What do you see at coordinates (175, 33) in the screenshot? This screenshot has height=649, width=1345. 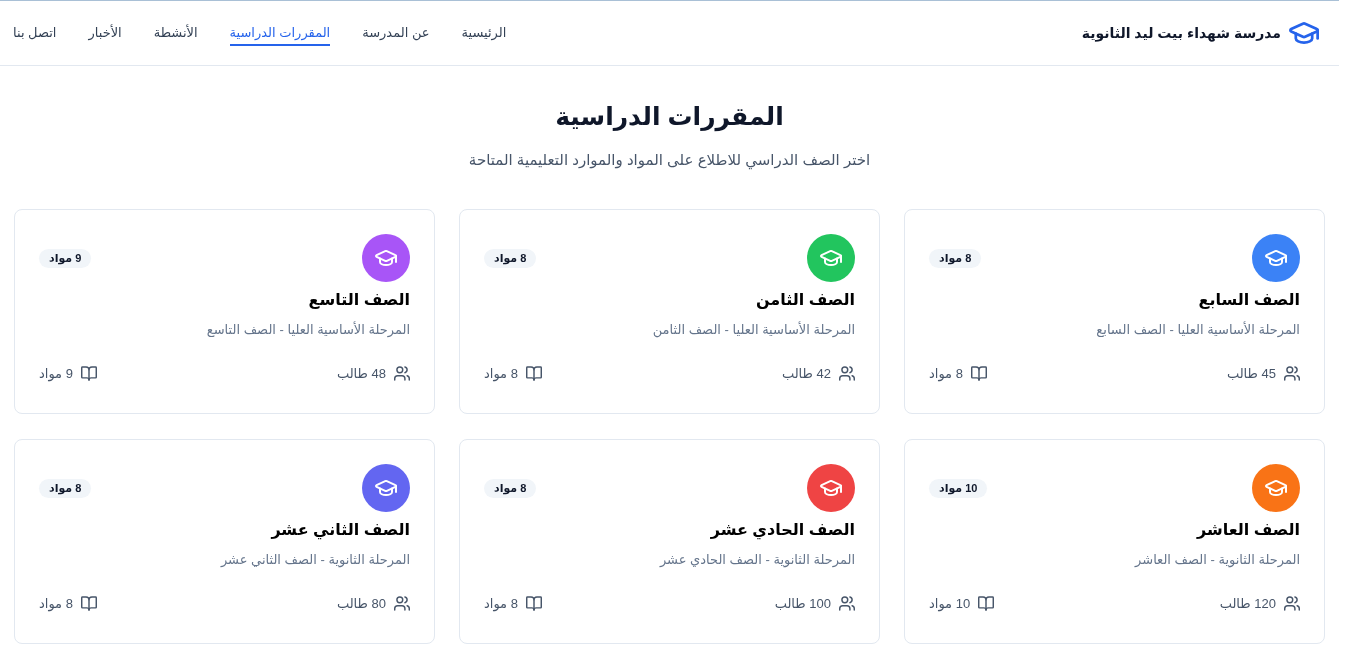 I see `nav-link: الأنشطة` at bounding box center [175, 33].